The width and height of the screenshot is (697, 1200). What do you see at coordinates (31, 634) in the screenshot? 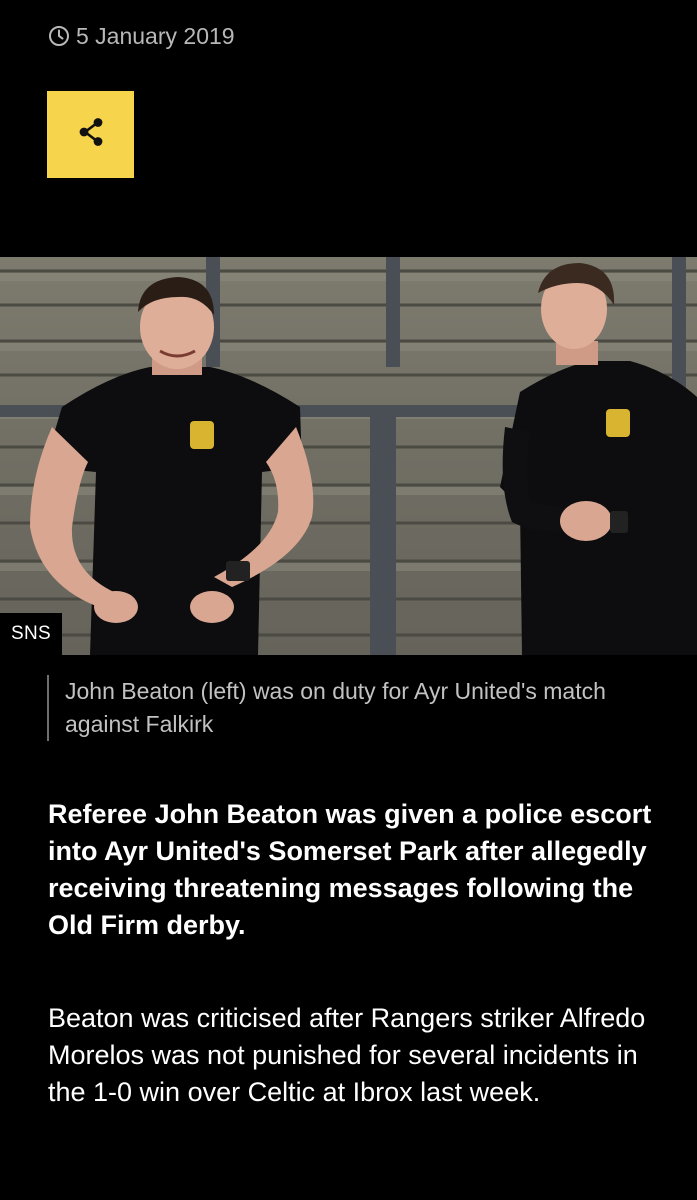
I see `image-credit: SNS` at bounding box center [31, 634].